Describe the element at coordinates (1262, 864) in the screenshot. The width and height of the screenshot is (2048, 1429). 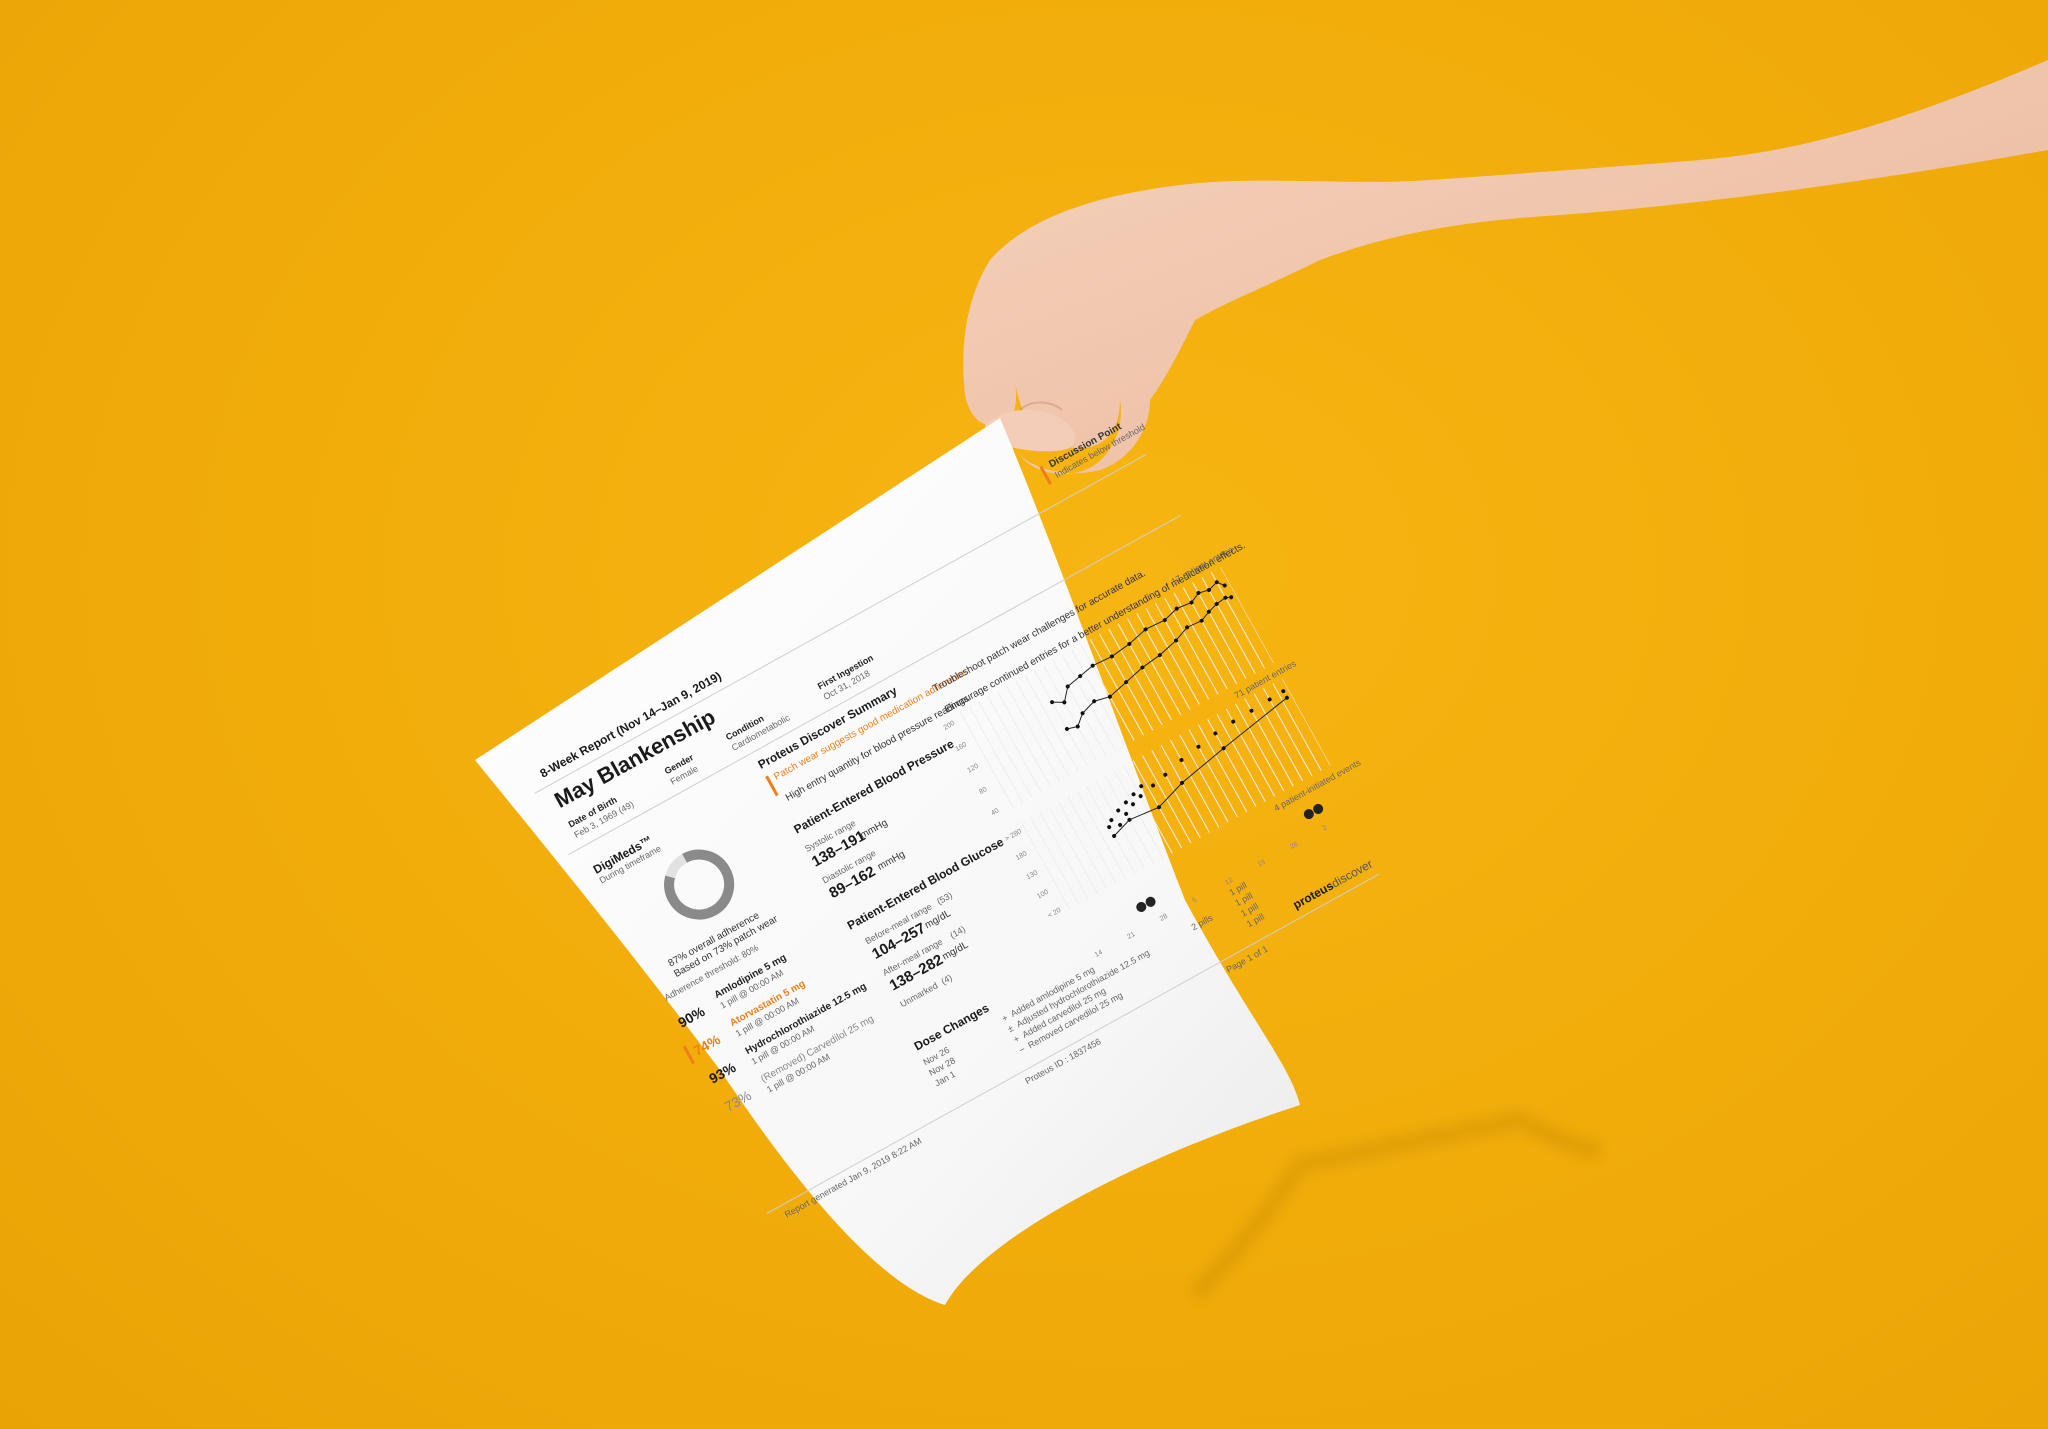
I see `event-axis-tick: 19` at that location.